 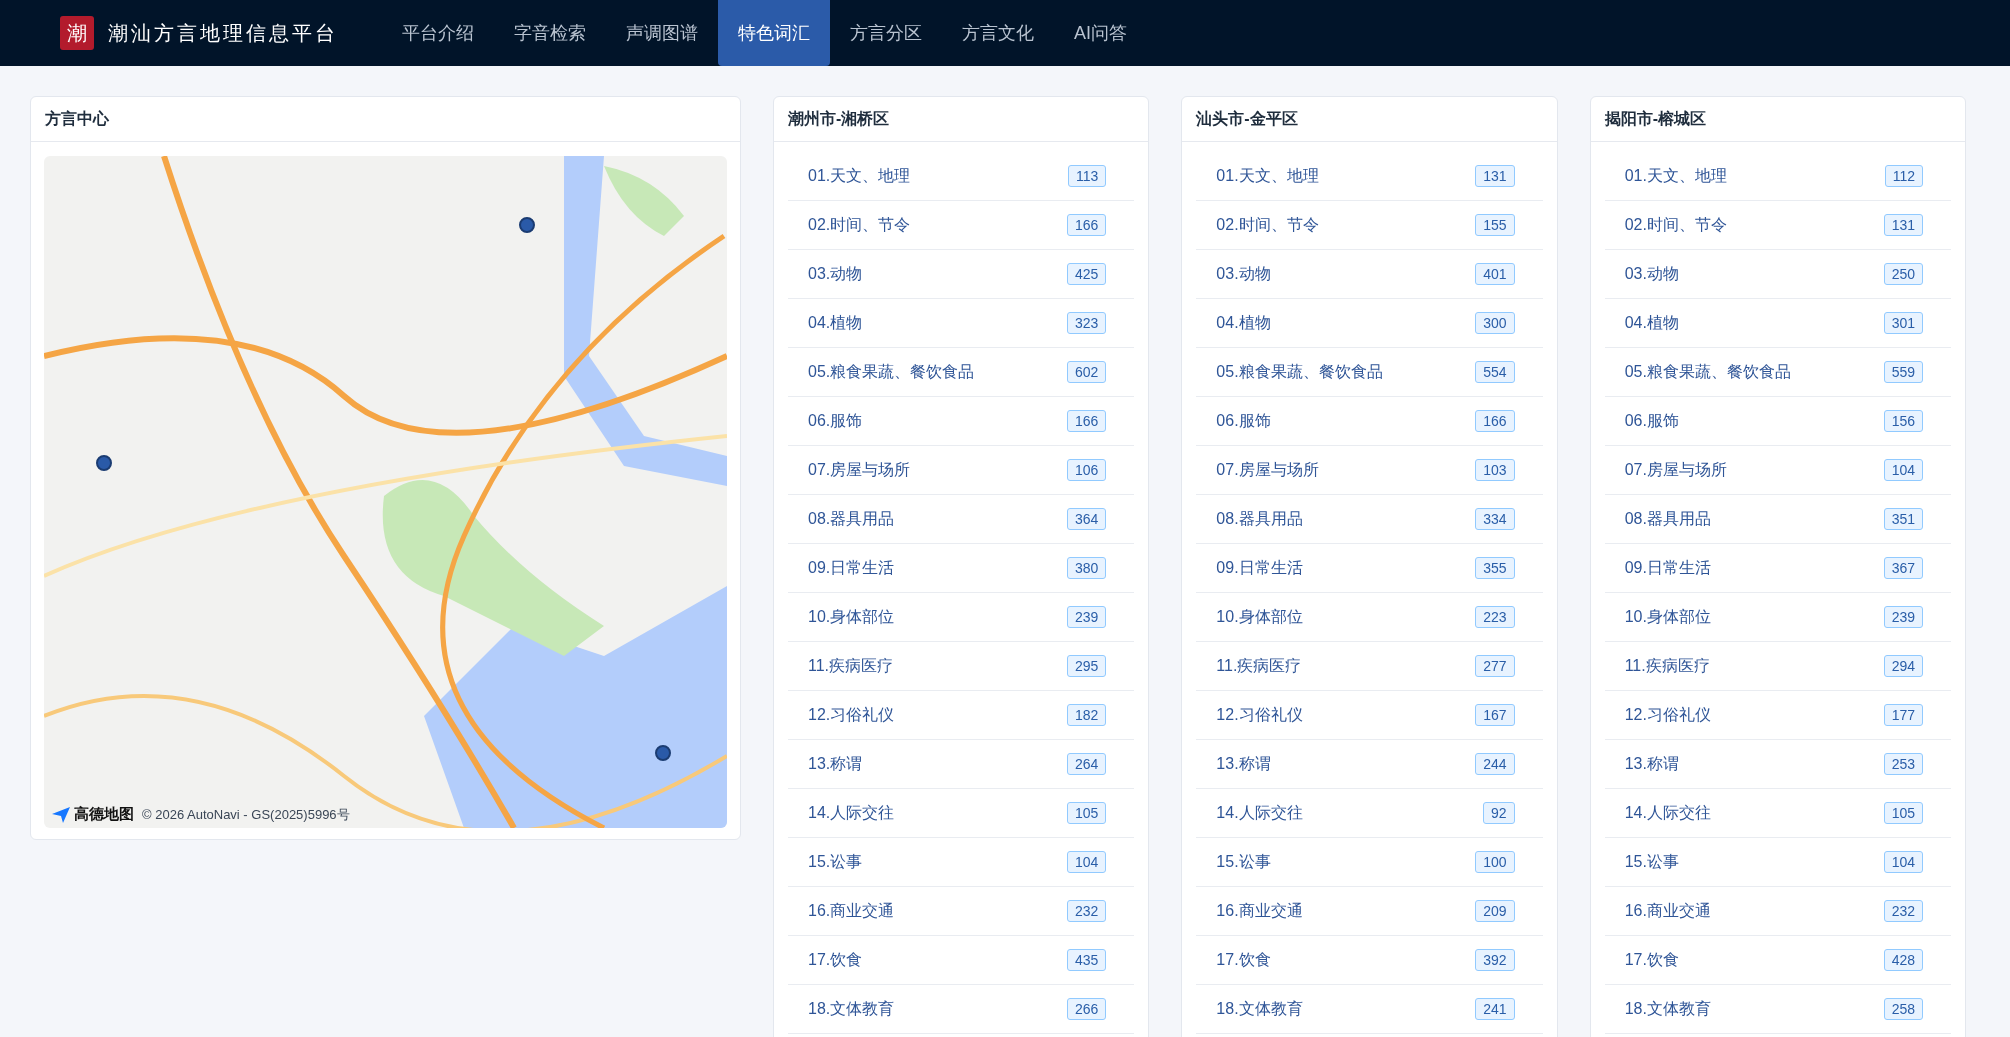 What do you see at coordinates (1903, 1009) in the screenshot?
I see `count-badge: 258` at bounding box center [1903, 1009].